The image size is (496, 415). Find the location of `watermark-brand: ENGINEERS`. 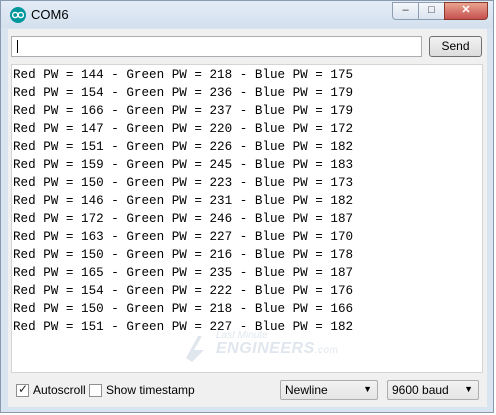

watermark-brand: ENGINEERS is located at coordinates (265, 348).